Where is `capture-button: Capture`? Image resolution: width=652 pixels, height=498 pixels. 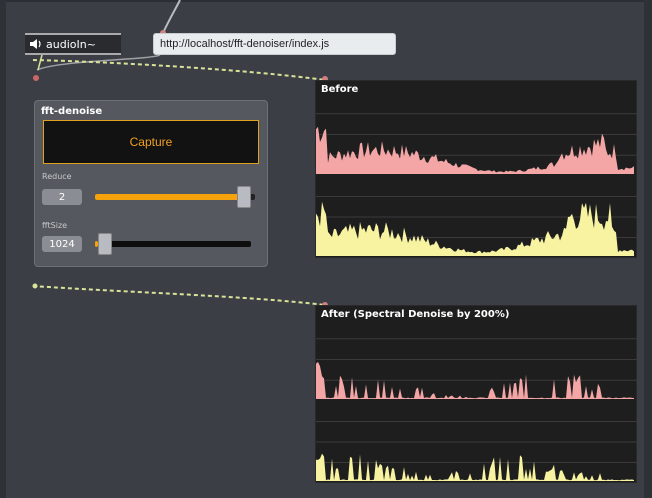 capture-button: Capture is located at coordinates (151, 142).